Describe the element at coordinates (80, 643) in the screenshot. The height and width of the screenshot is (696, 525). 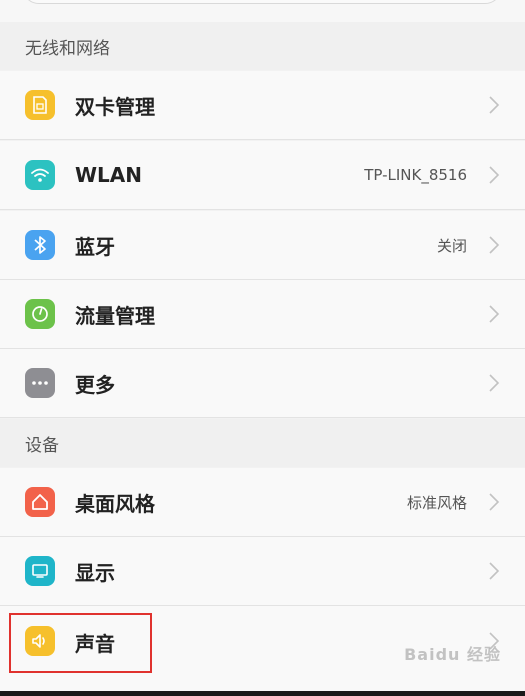
I see `highlight-annotation` at that location.